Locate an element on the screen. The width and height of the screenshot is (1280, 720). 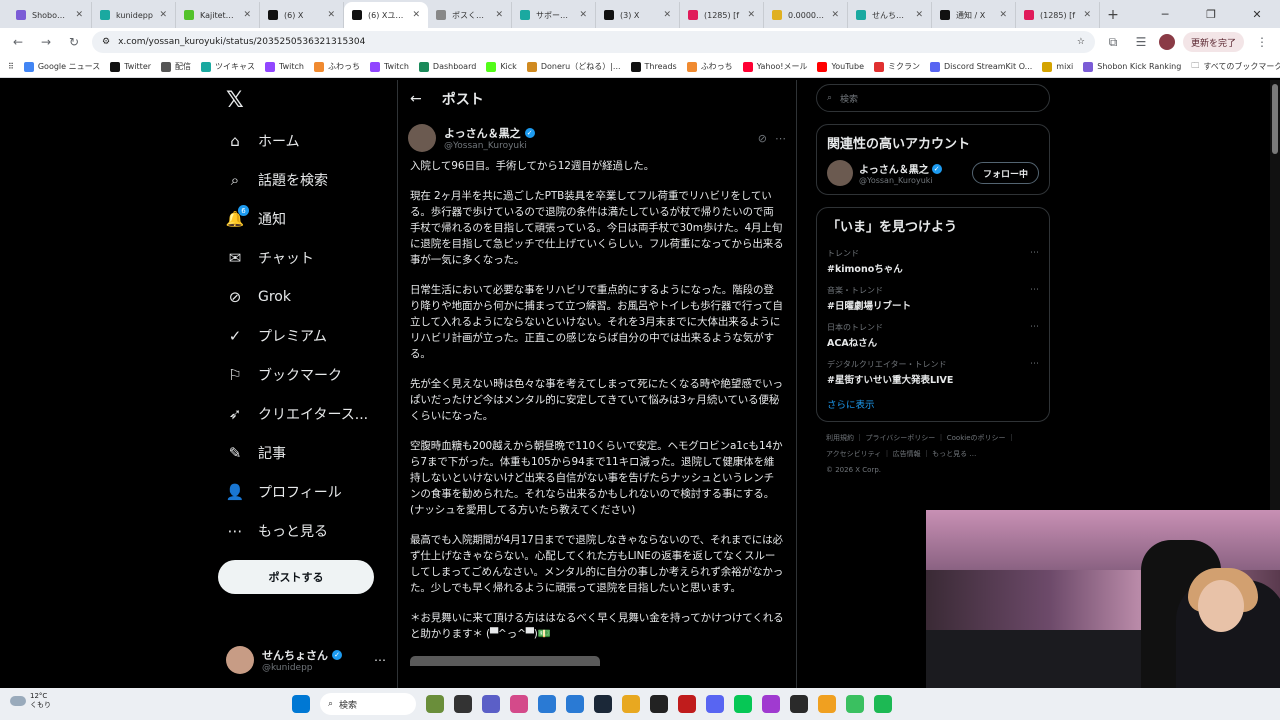
nav-item-profile: 👤 プロフィール is located at coordinates (284, 492).